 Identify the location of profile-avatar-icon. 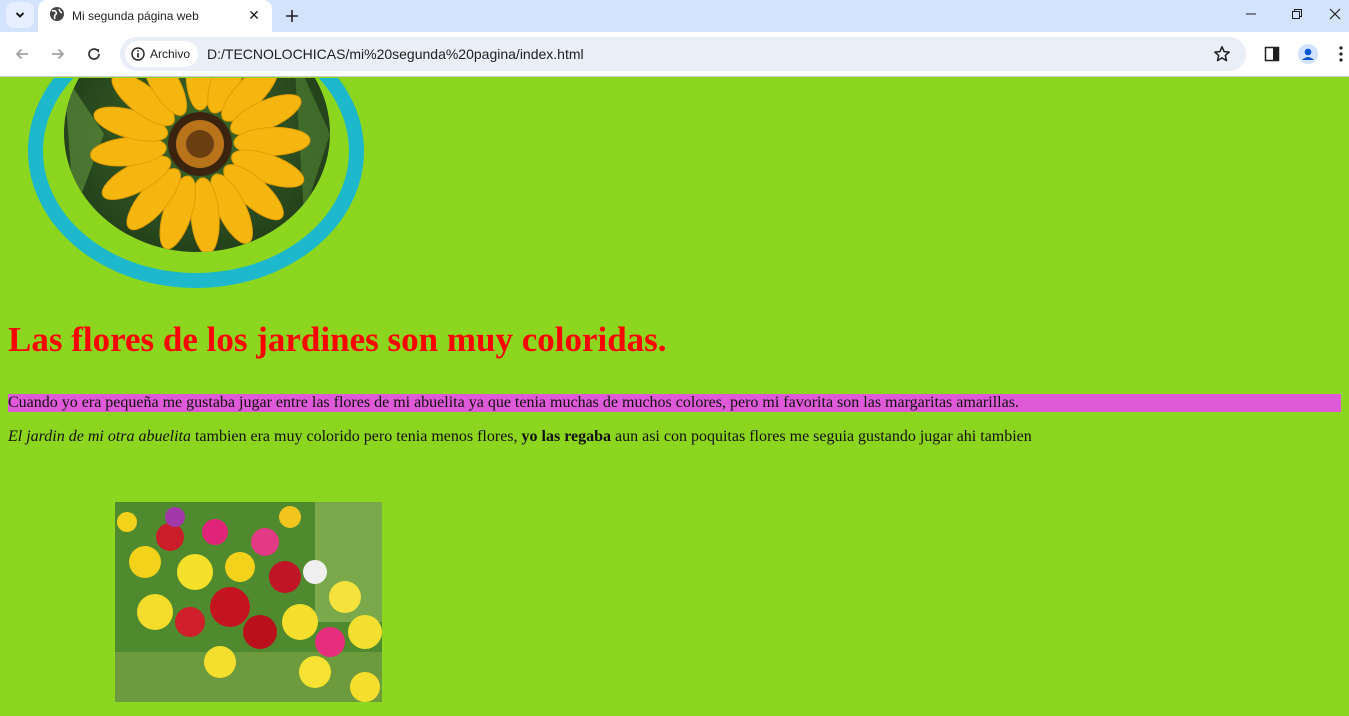
(1308, 54).